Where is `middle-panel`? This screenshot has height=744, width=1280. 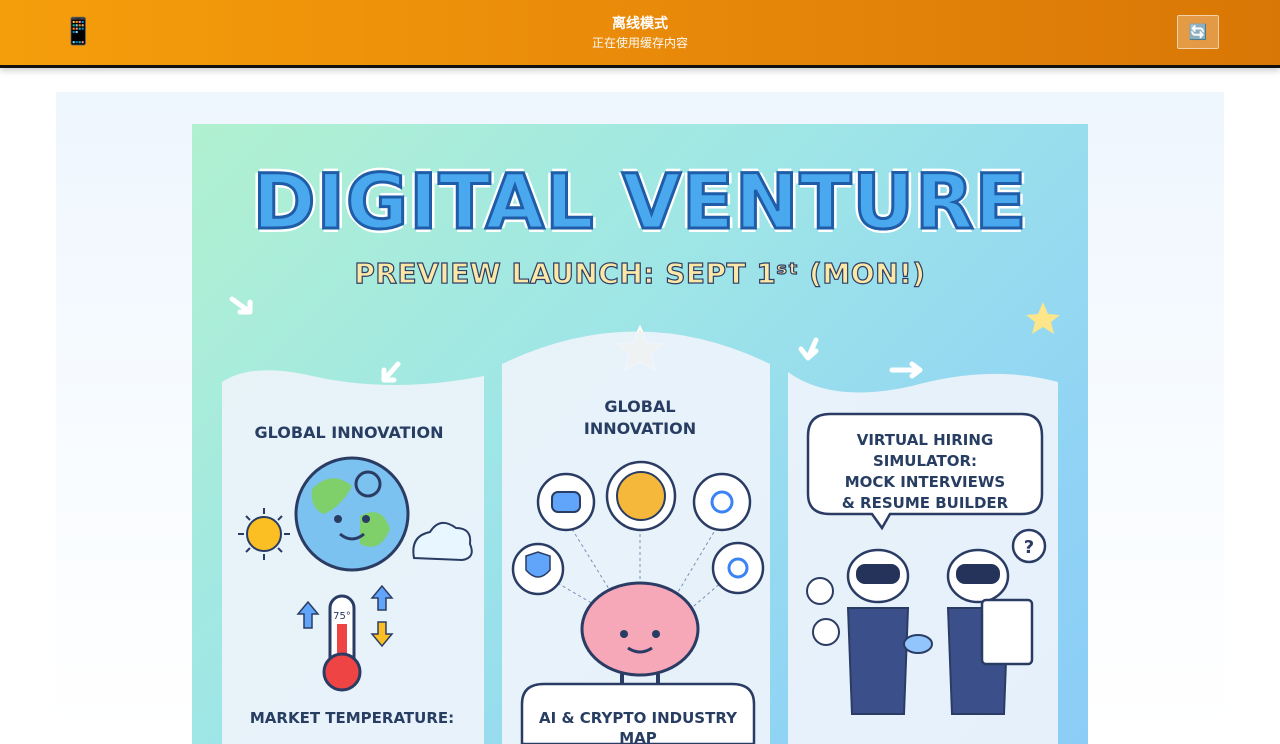
middle-panel is located at coordinates (636, 538).